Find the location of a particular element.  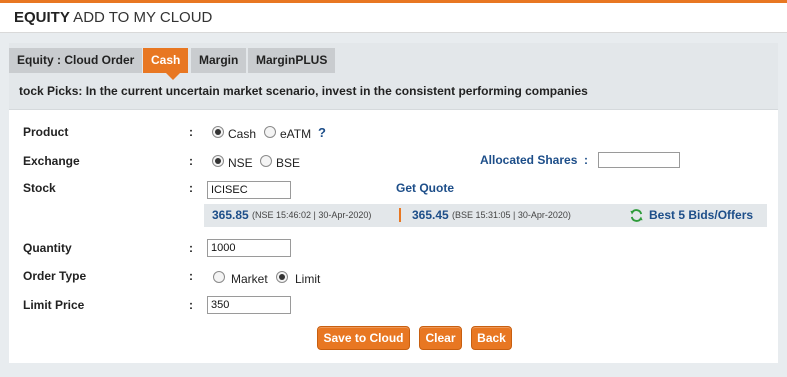

page-header: EQUITY ADD TO MY CLOUD is located at coordinates (393, 18).